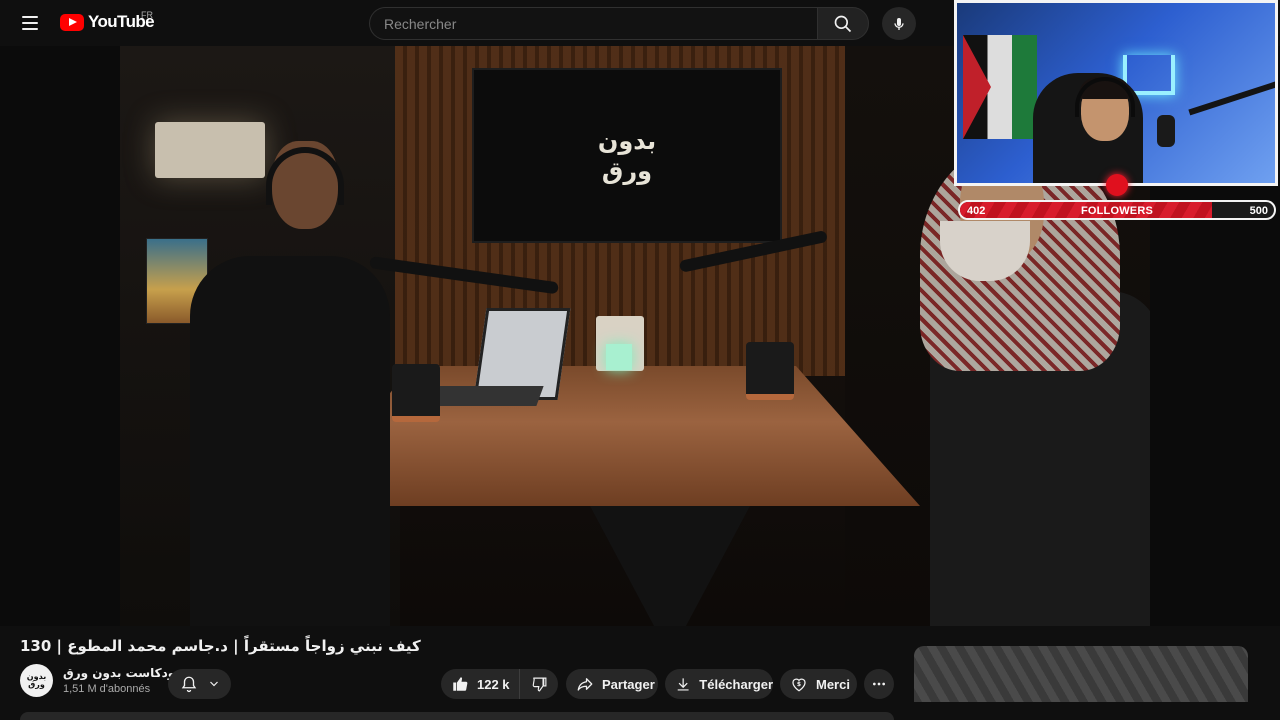  I want to click on follower-goal: 500, so click(1258, 211).